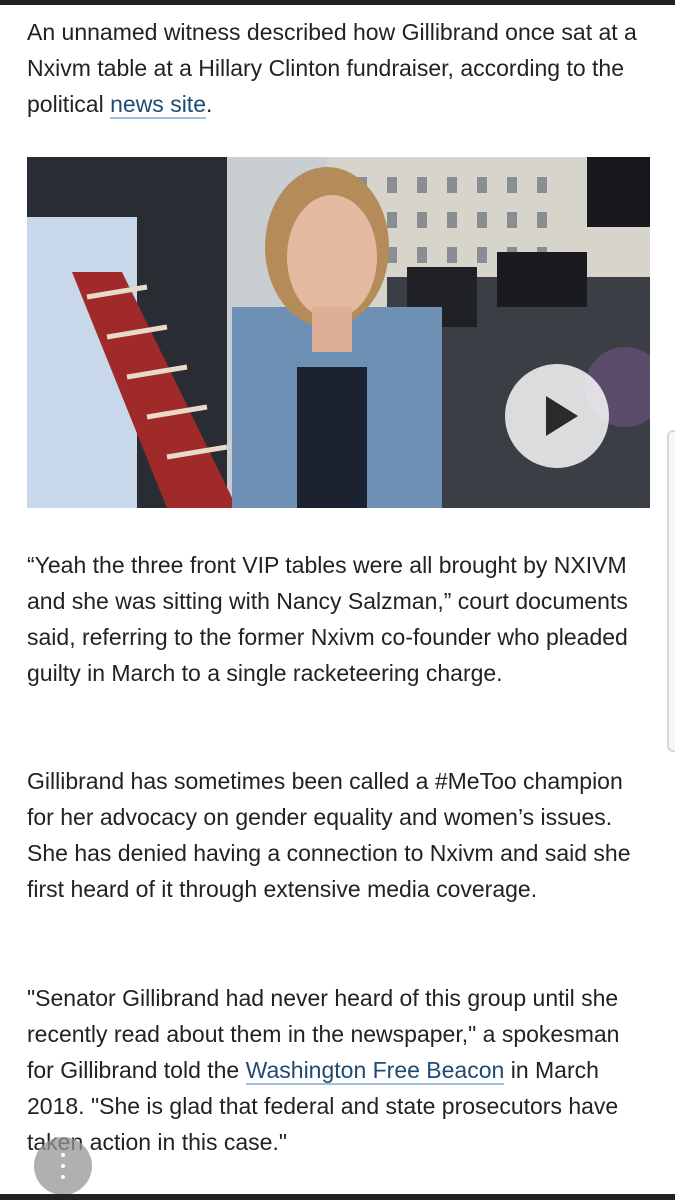 The image size is (675, 1200). What do you see at coordinates (337, 2) in the screenshot?
I see `status-bar-edge` at bounding box center [337, 2].